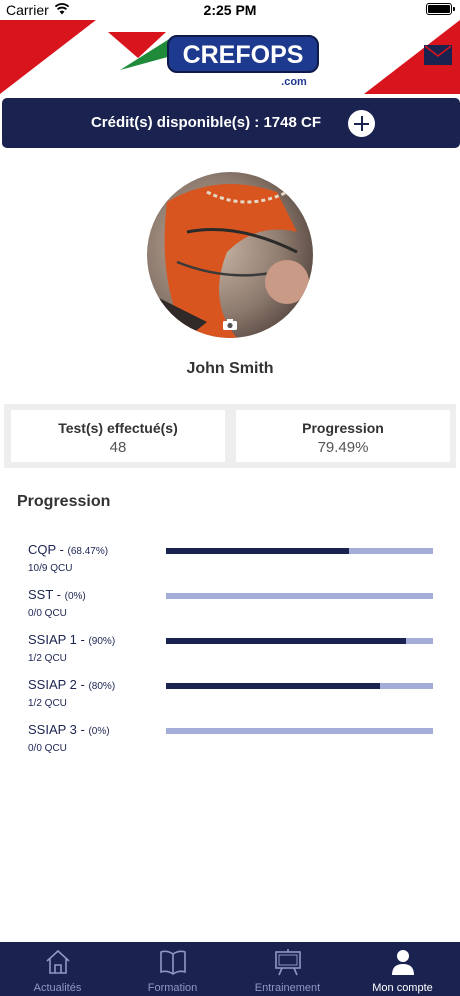 The image size is (460, 996). What do you see at coordinates (231, 609) in the screenshot?
I see `progress-row-sst: SST - (0%) 0/0 QCU` at bounding box center [231, 609].